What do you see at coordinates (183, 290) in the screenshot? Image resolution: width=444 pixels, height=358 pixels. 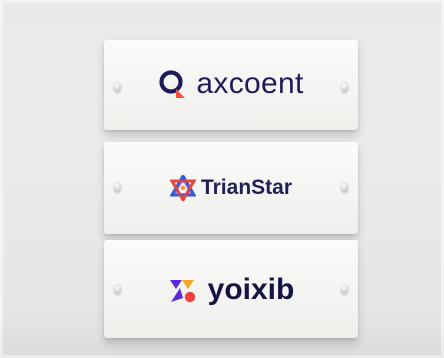 I see `yoixib-logo-icon` at bounding box center [183, 290].